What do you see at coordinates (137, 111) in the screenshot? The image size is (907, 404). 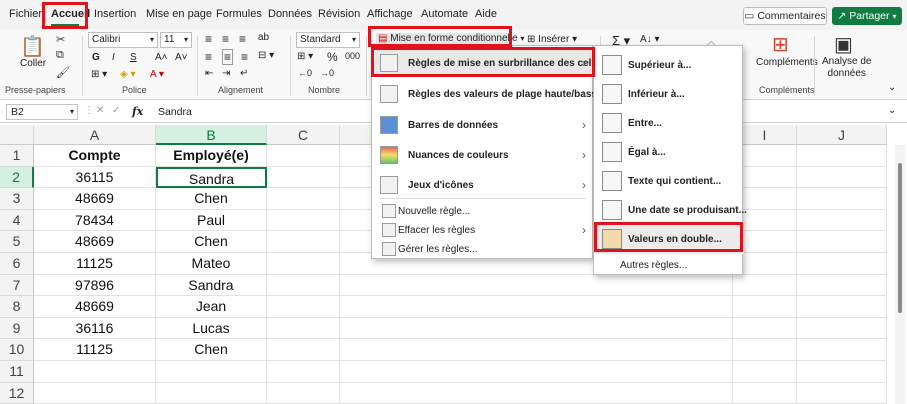 I see `fx-icon: fx` at bounding box center [137, 111].